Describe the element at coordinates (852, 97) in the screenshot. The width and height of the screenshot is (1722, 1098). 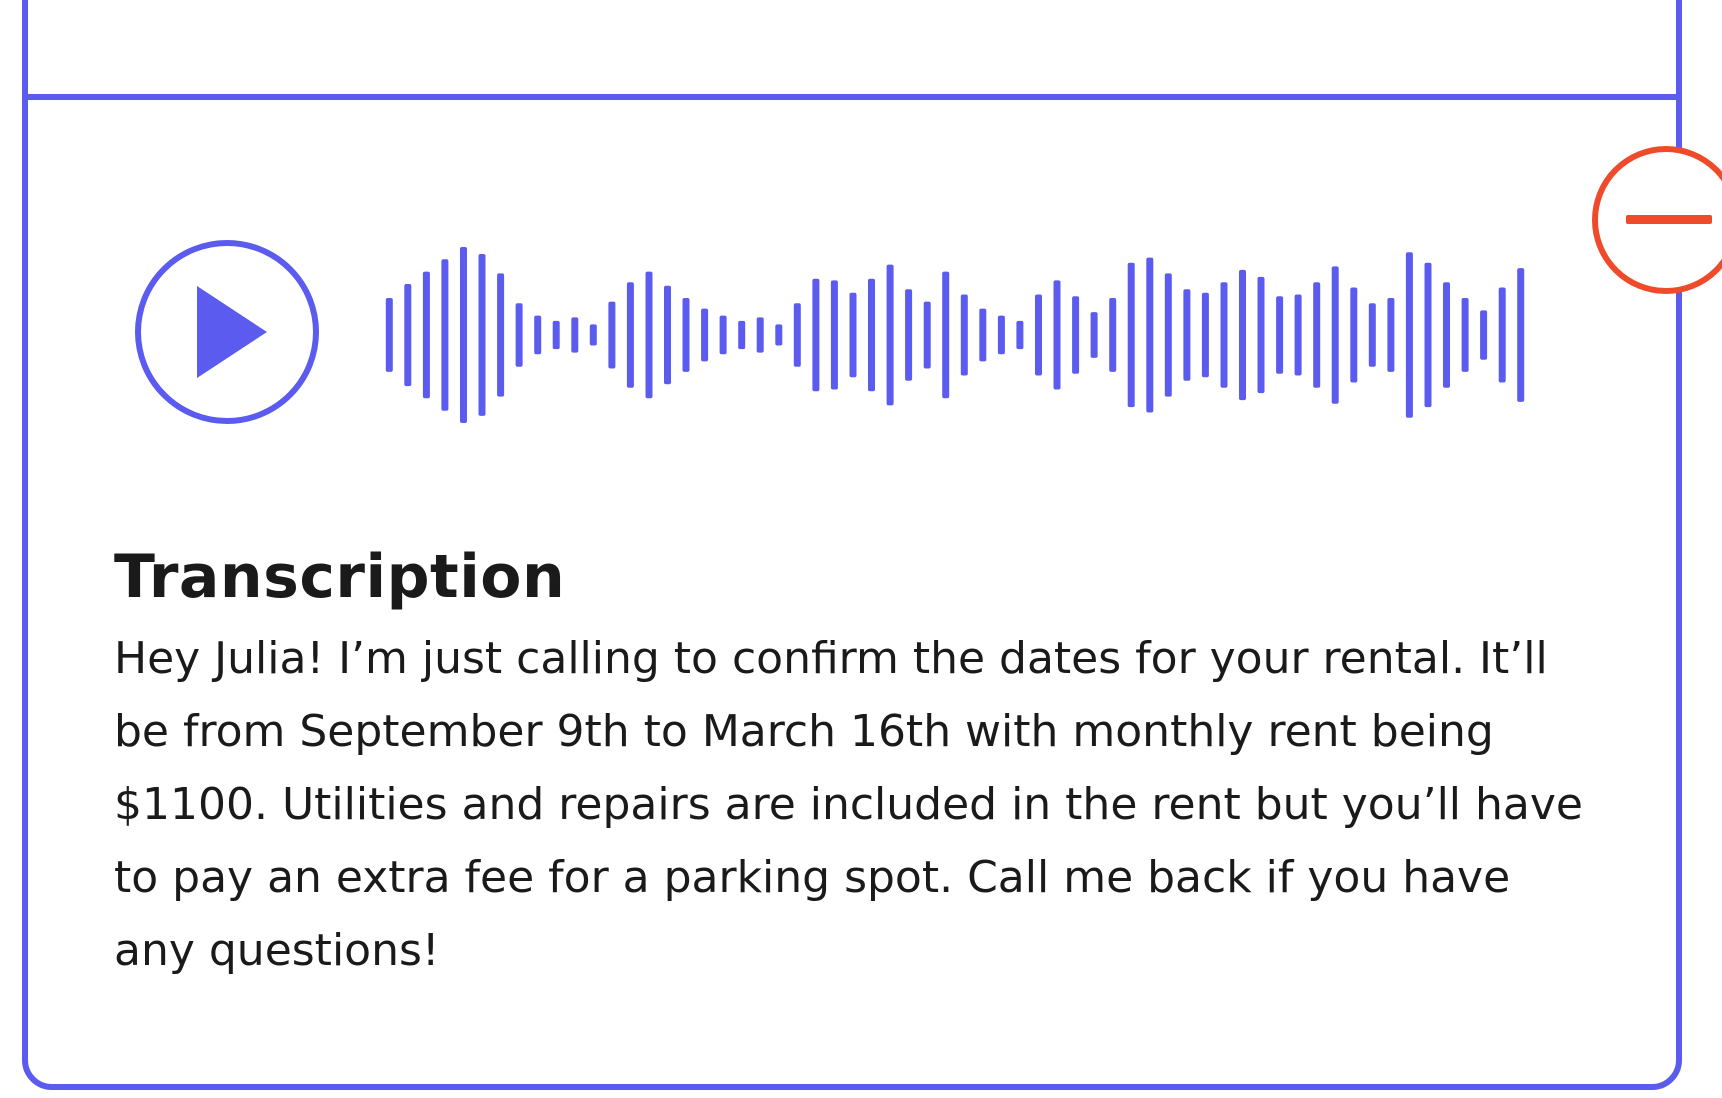
I see `card-divider` at that location.